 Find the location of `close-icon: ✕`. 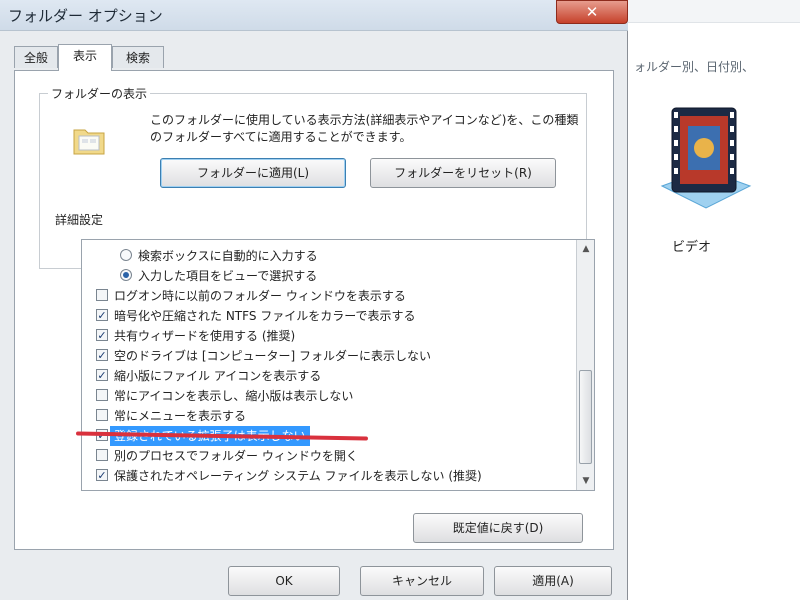

close-icon: ✕ is located at coordinates (592, 12).